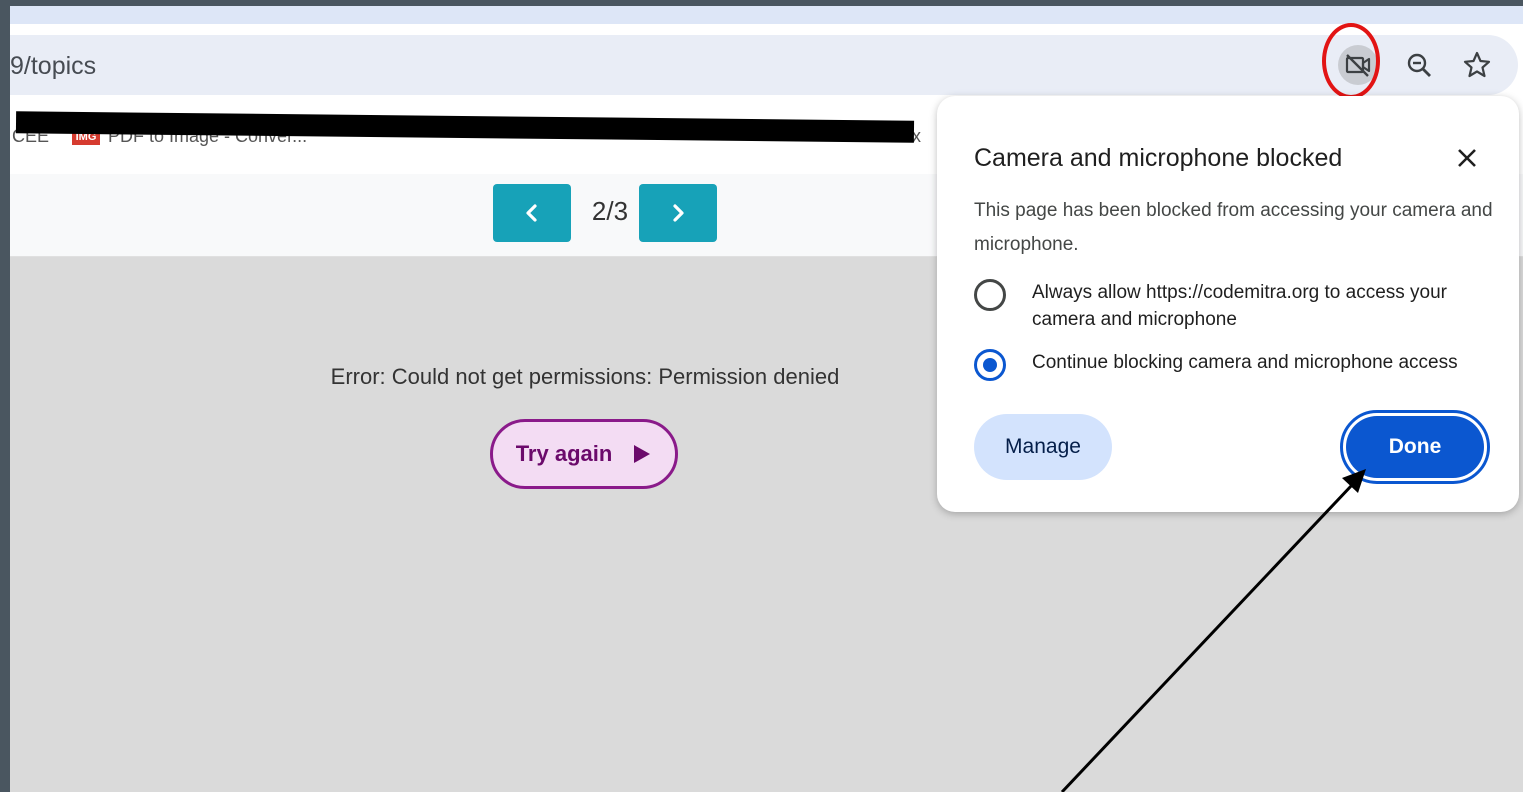 The height and width of the screenshot is (792, 1523). I want to click on play-icon, so click(642, 454).